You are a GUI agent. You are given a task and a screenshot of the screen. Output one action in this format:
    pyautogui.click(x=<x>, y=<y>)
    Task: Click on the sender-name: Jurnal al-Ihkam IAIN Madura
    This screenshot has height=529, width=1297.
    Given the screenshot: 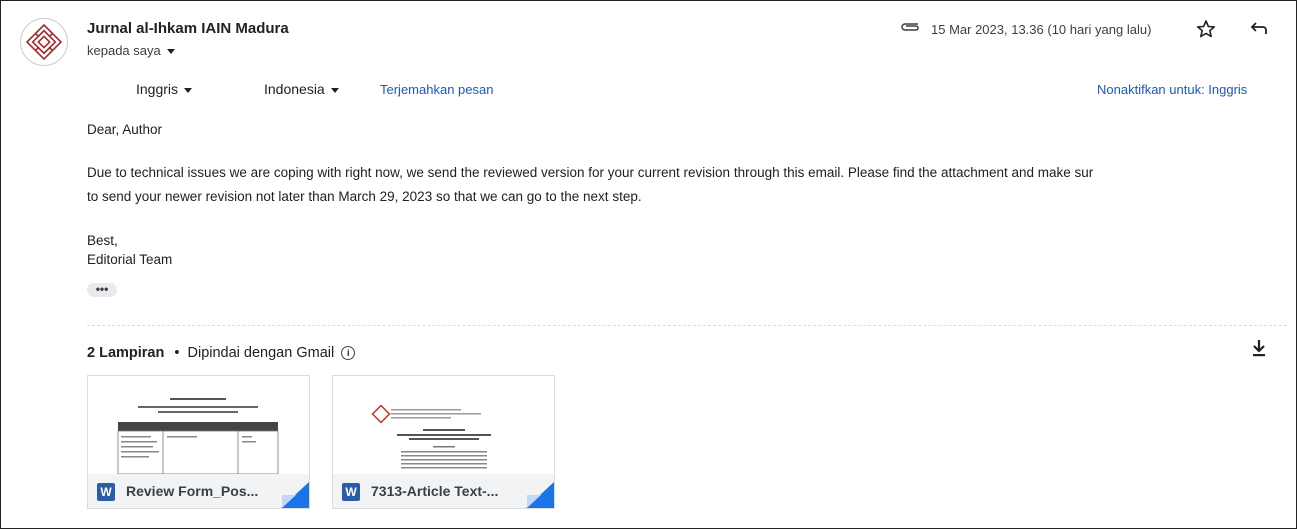 What is the action you would take?
    pyautogui.click(x=188, y=28)
    